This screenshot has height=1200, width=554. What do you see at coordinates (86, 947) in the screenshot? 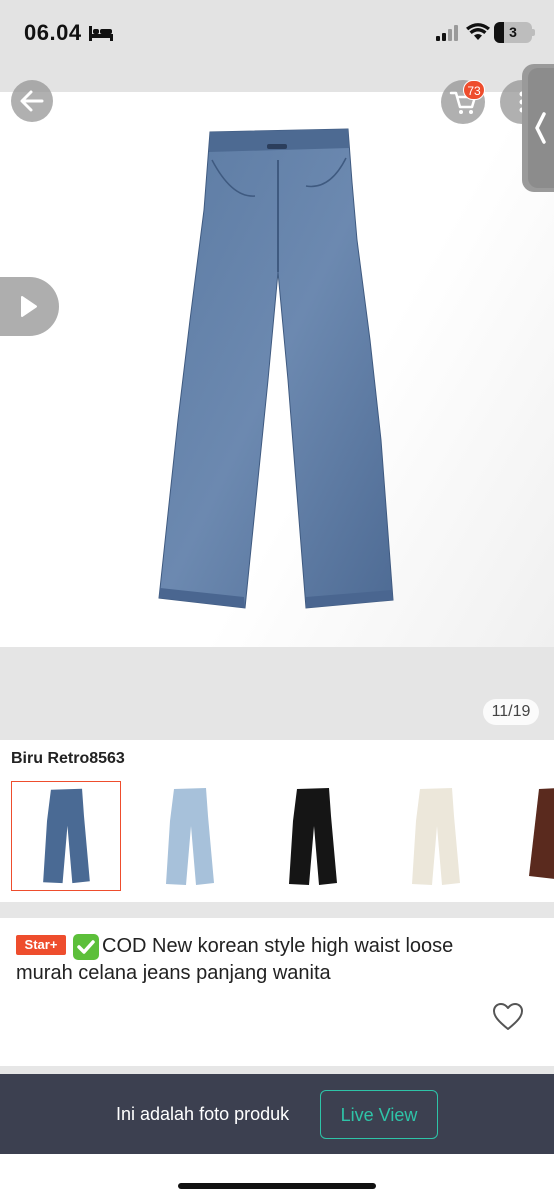
I see `check-mark-icon` at bounding box center [86, 947].